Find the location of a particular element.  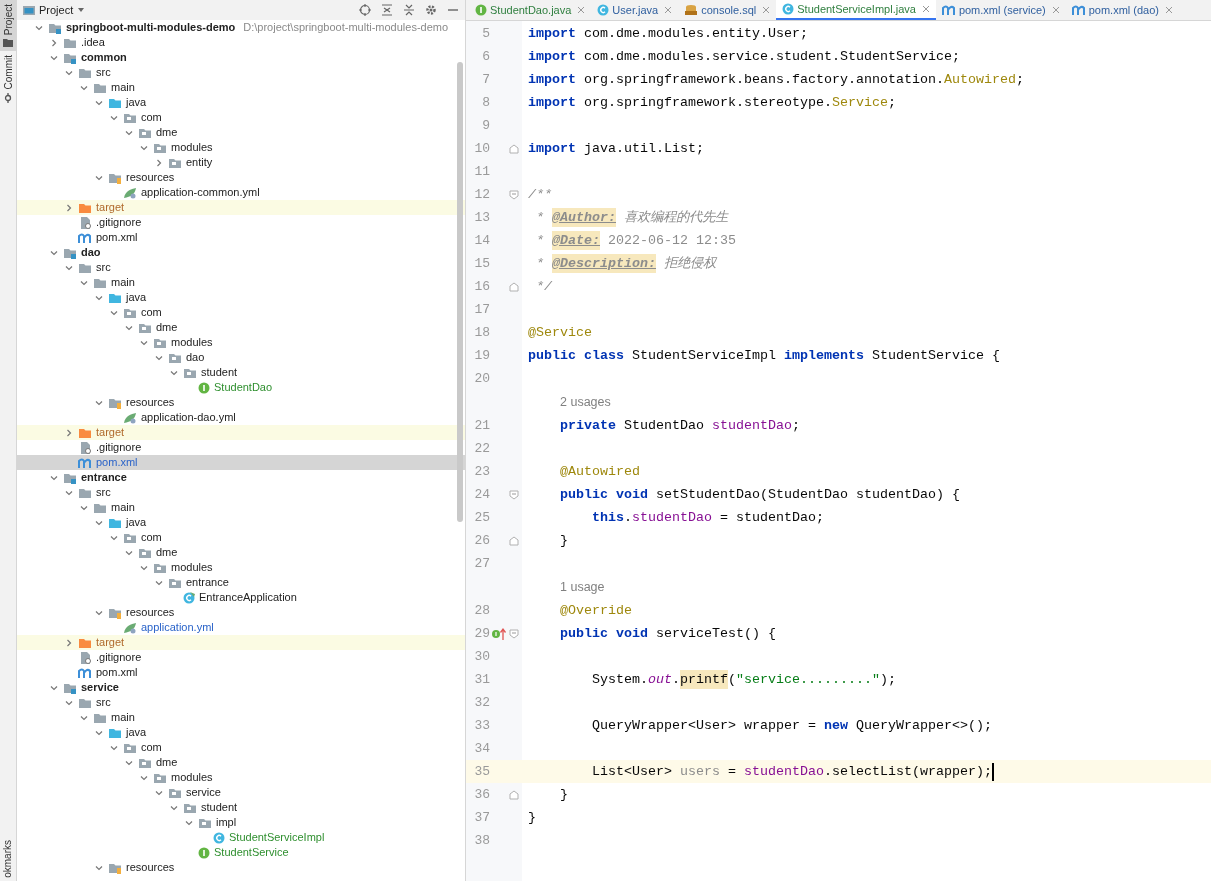

usages-hint: 2 usages is located at coordinates (585, 402).